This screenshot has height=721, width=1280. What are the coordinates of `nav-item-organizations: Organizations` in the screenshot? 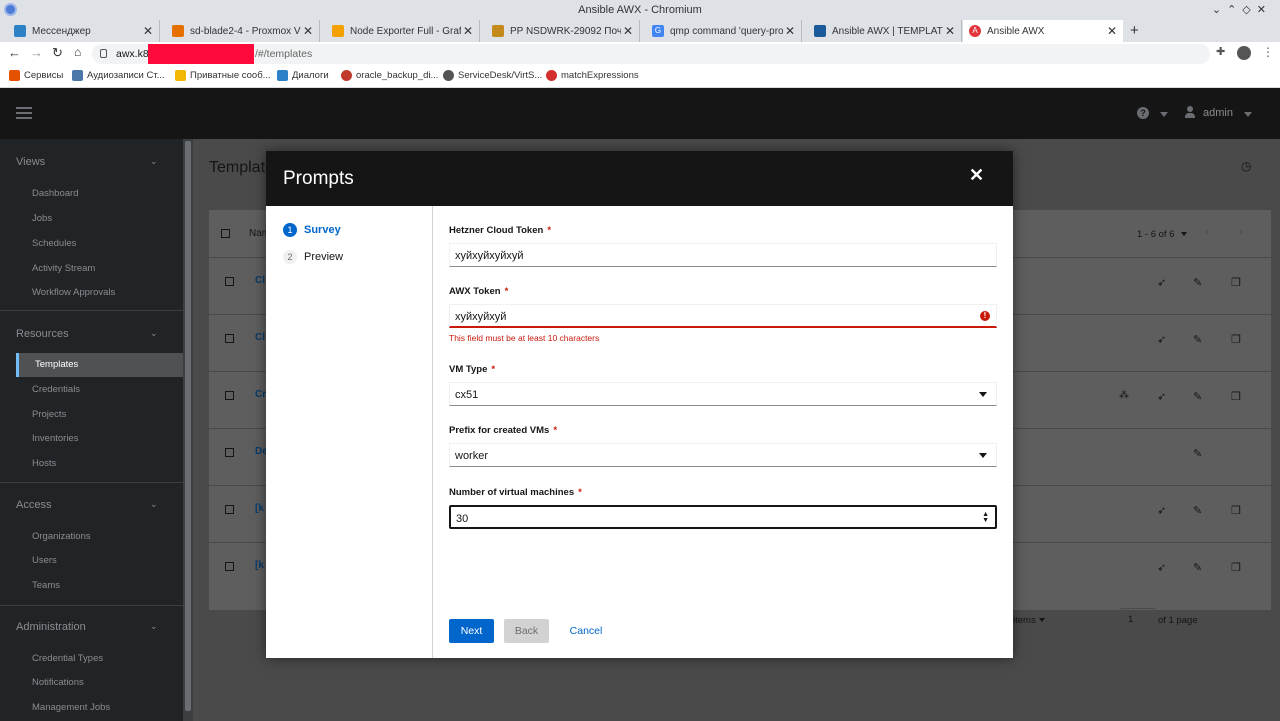 It's located at (61, 536).